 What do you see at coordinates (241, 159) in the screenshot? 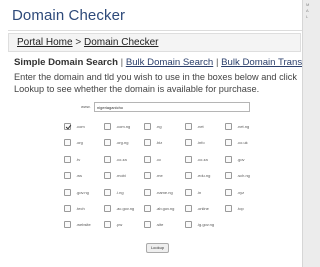
I see `tld-label: .gov` at bounding box center [241, 159].